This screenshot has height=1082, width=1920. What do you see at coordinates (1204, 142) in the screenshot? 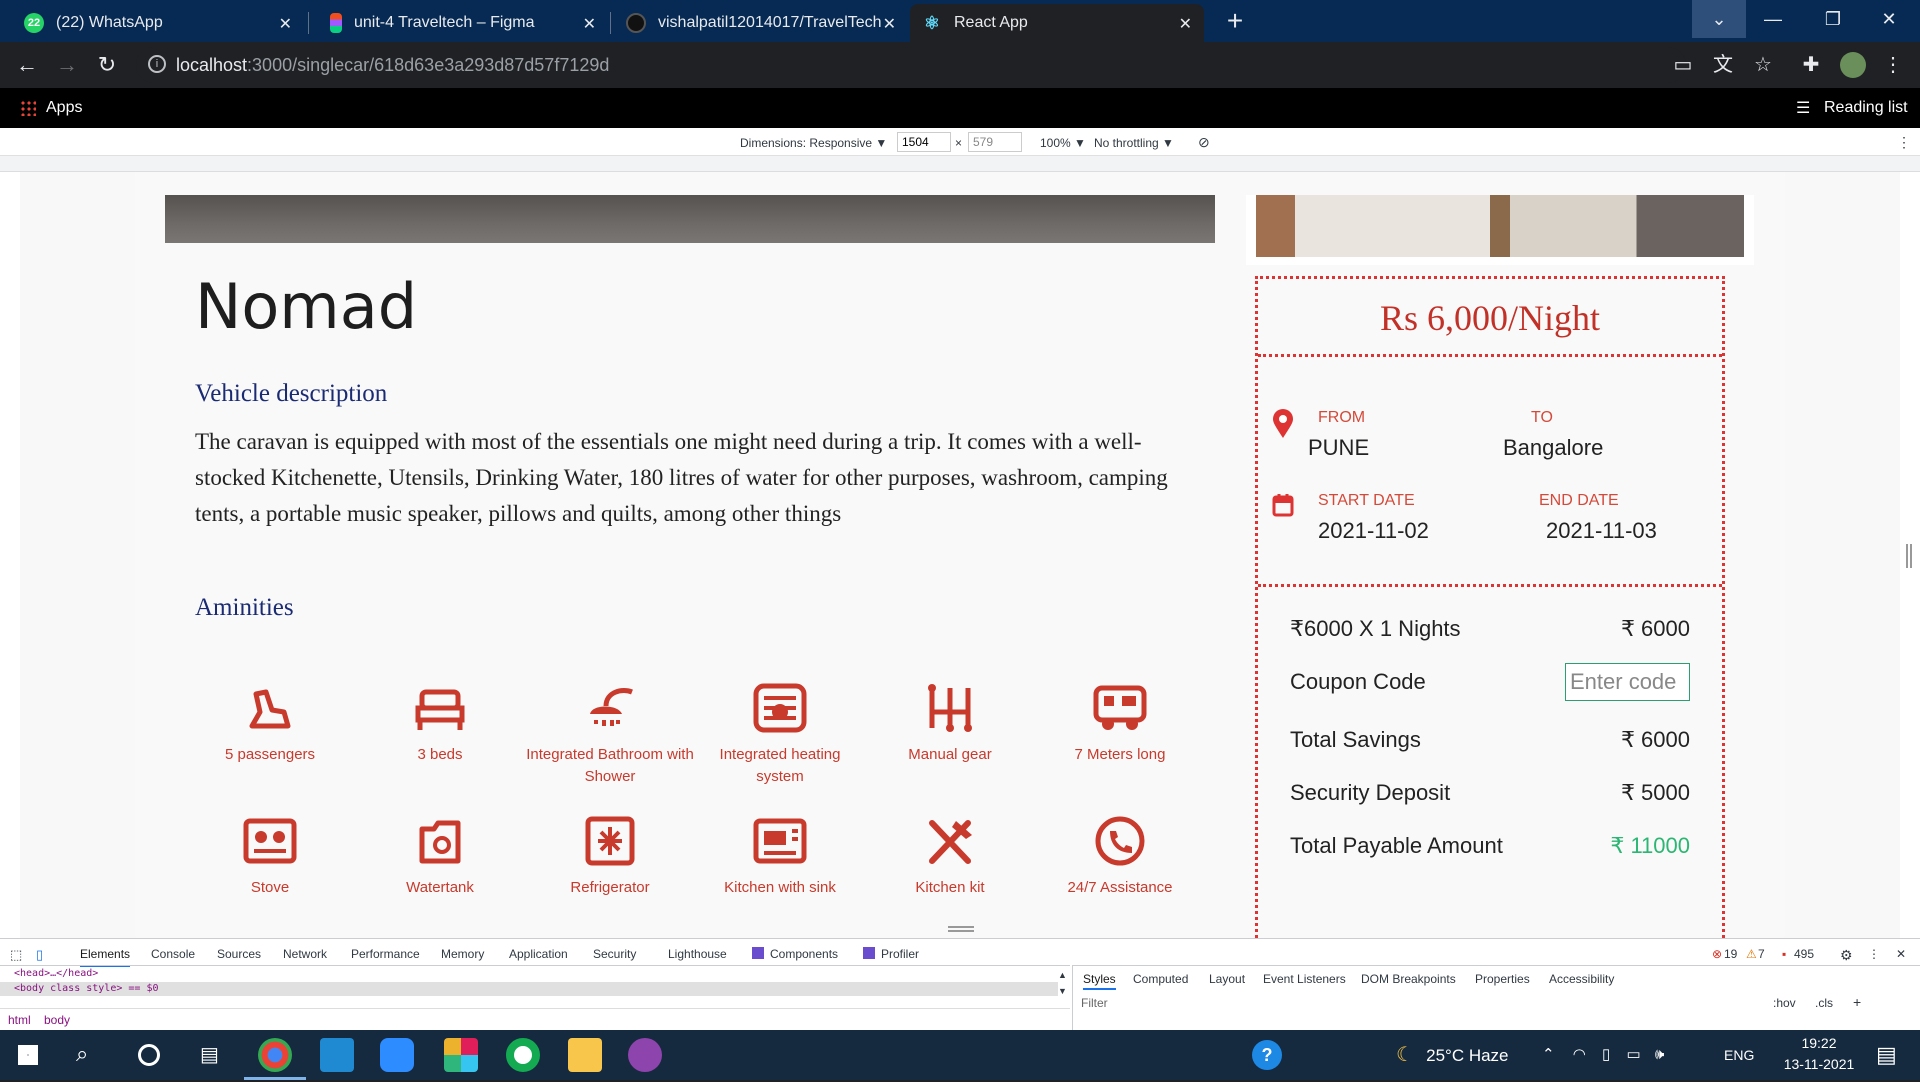
I see `rotate-icon: ⊘` at bounding box center [1204, 142].